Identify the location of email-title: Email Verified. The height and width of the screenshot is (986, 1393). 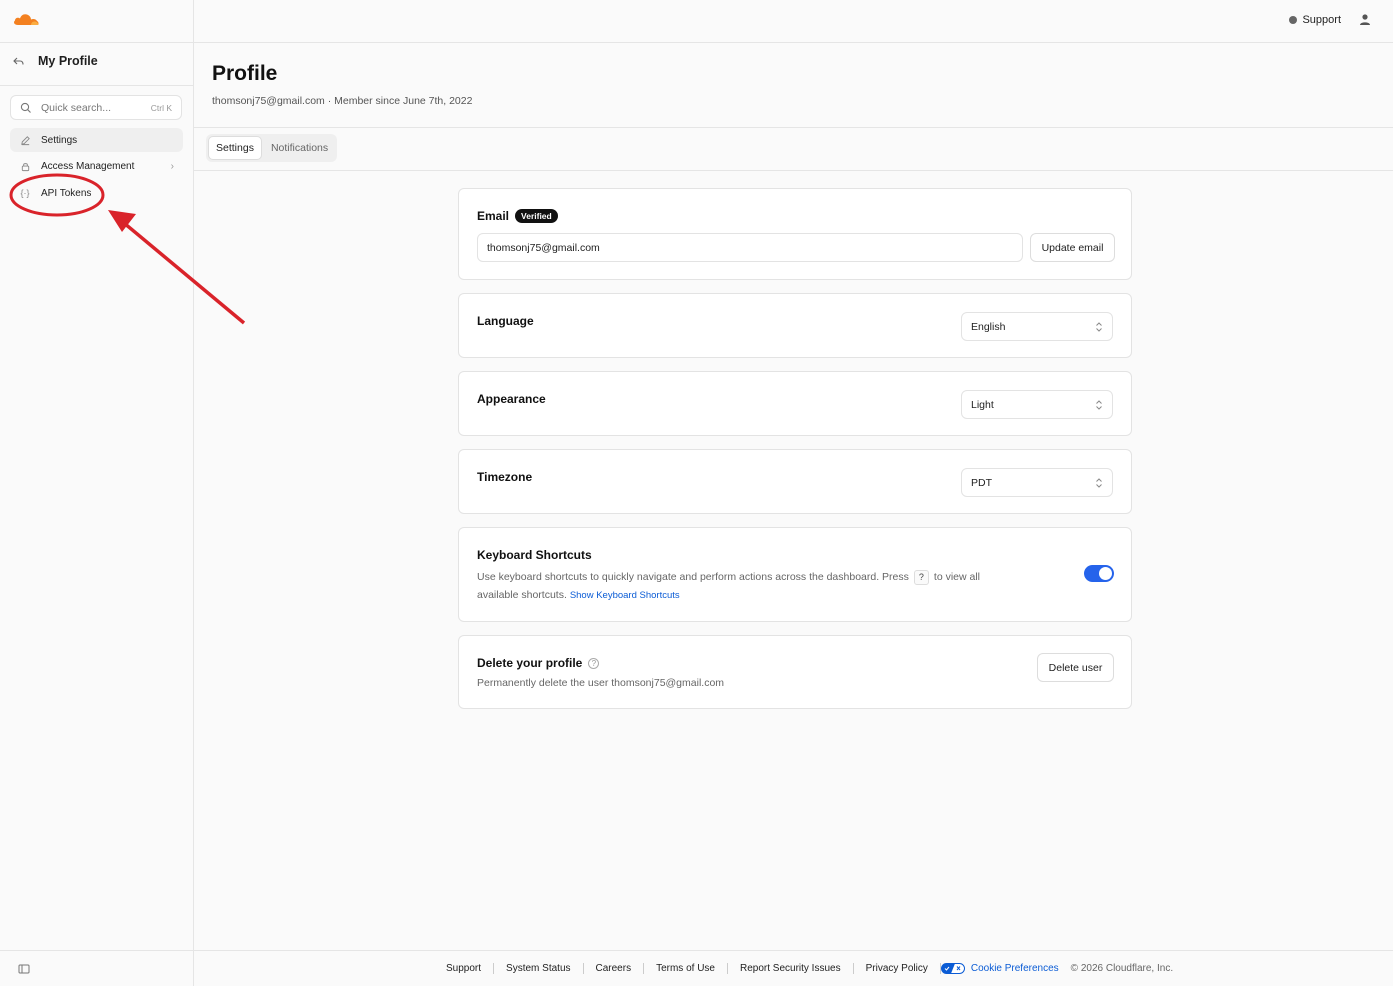
(517, 216).